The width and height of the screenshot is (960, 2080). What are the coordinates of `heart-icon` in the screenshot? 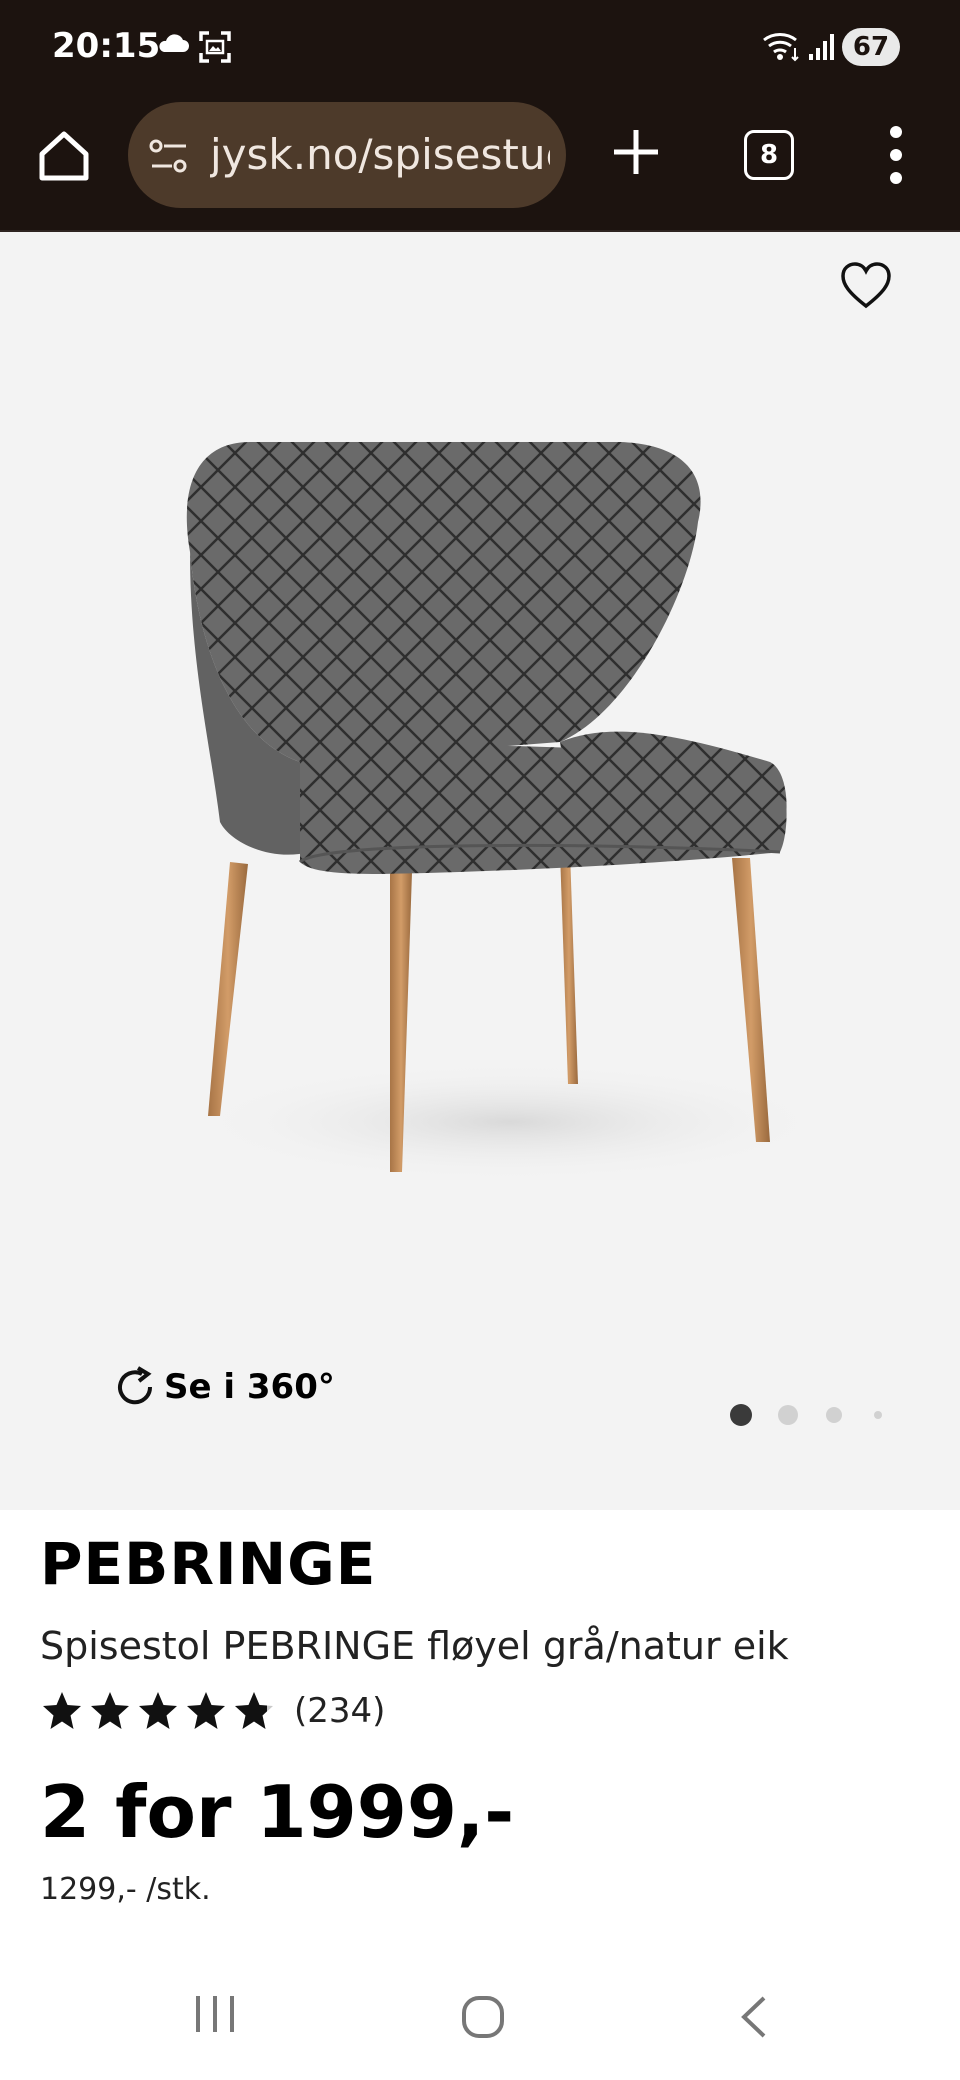 It's located at (866, 286).